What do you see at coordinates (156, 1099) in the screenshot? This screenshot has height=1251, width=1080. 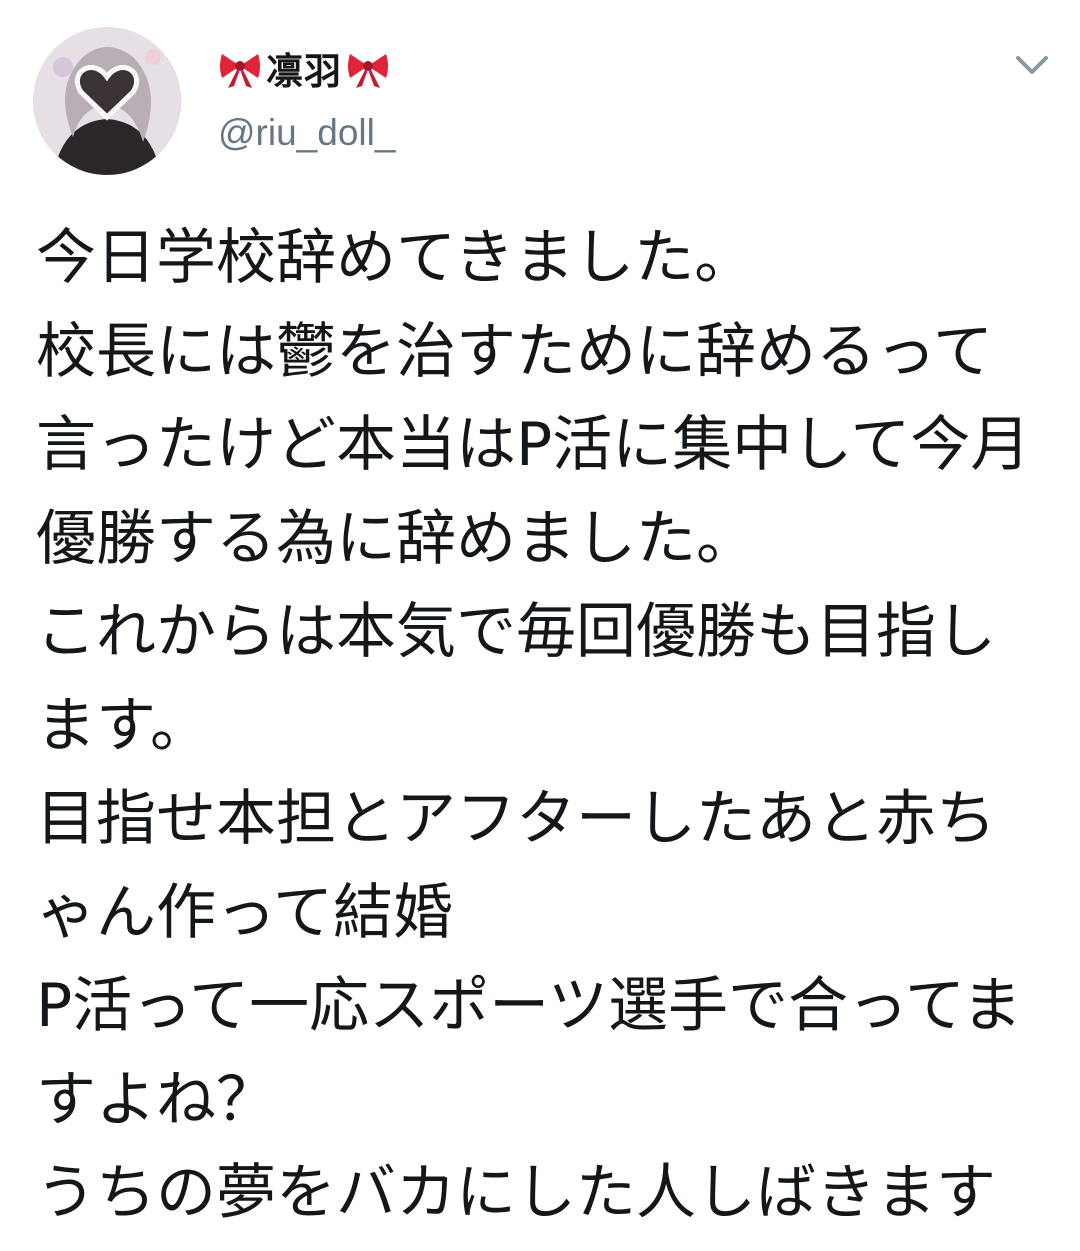 I see `tweet-line: すよね？` at bounding box center [156, 1099].